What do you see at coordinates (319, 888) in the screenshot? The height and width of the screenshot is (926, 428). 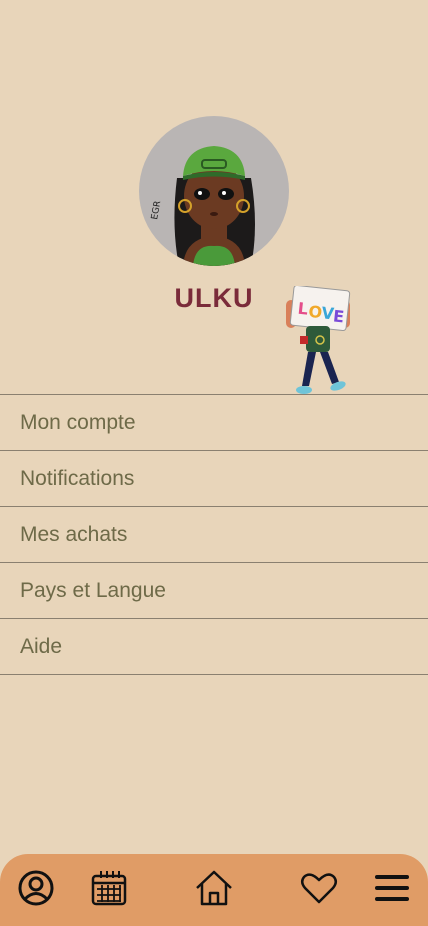 I see `heart-icon` at bounding box center [319, 888].